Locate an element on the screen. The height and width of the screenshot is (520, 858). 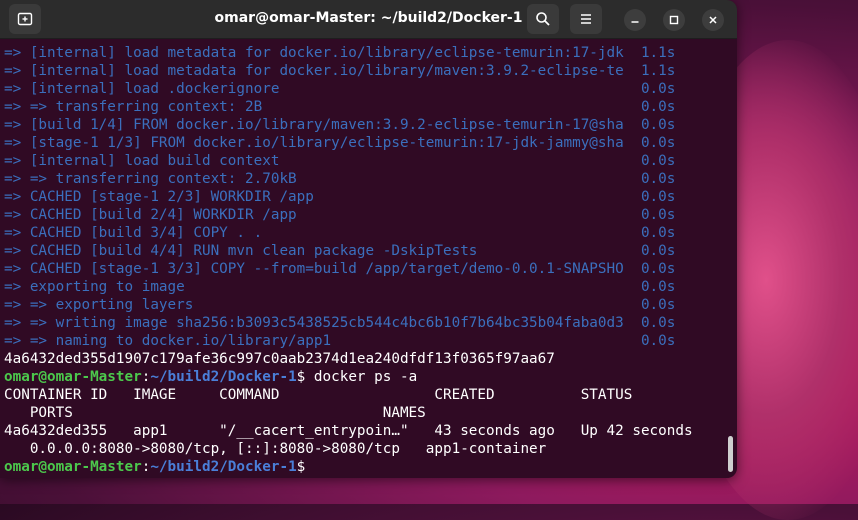
minimize-icon is located at coordinates (635, 22).